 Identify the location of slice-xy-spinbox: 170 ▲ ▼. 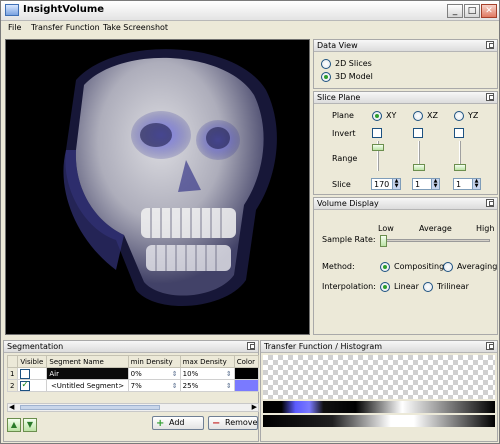
(386, 184).